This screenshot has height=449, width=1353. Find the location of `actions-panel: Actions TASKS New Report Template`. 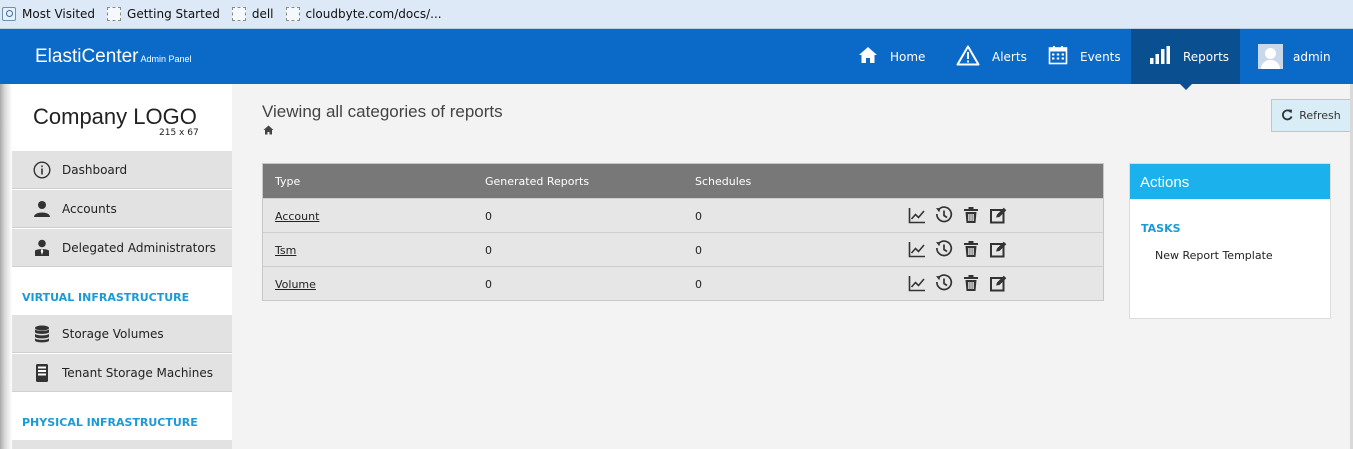

actions-panel: Actions TASKS New Report Template is located at coordinates (1230, 241).